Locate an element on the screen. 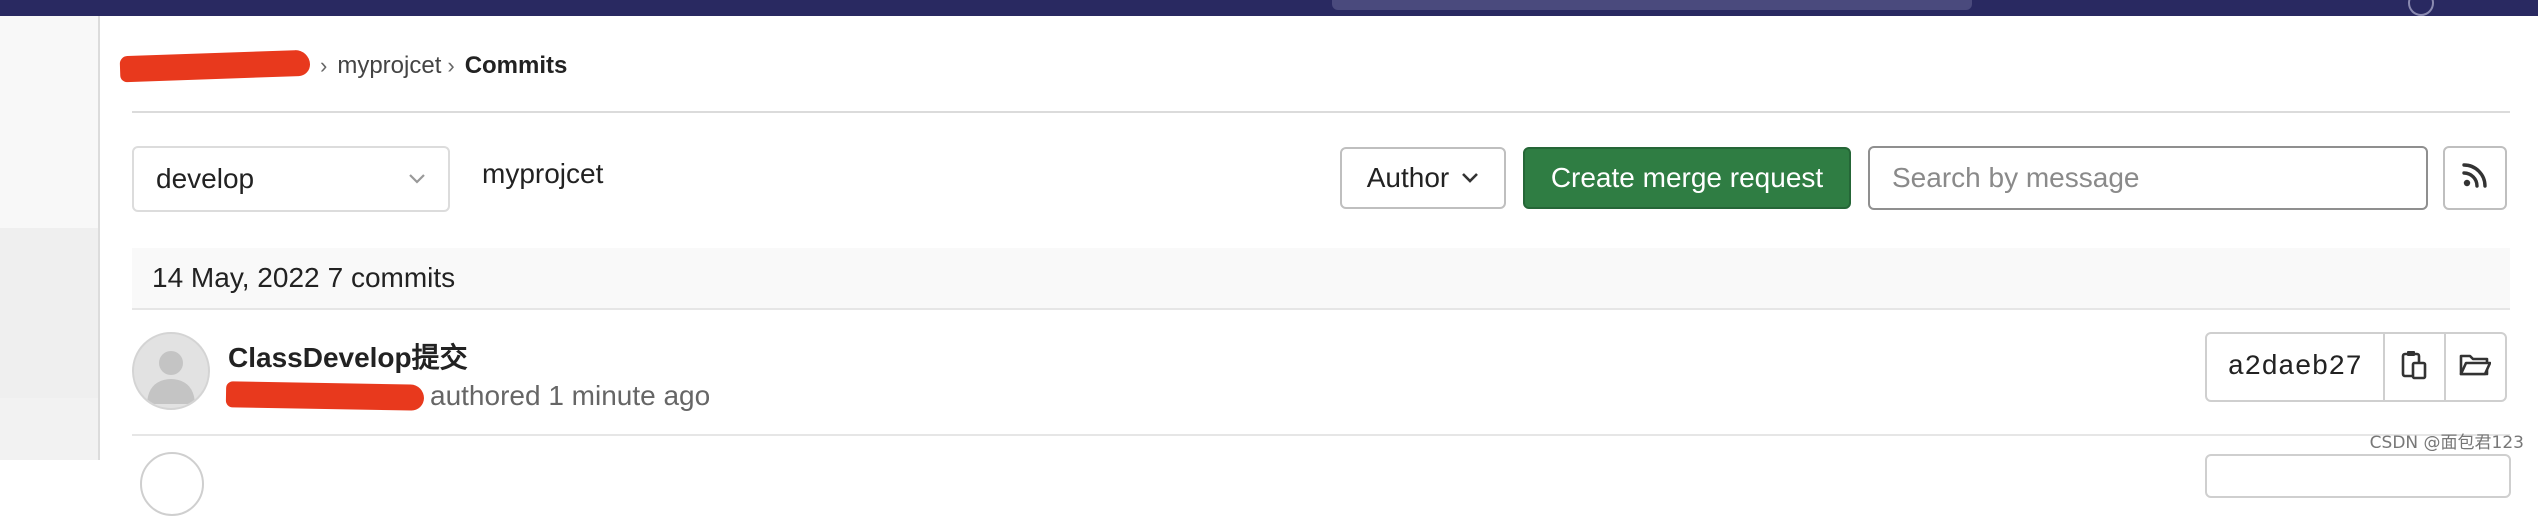 The image size is (2538, 516). commit-sha-group is located at coordinates (2358, 476).